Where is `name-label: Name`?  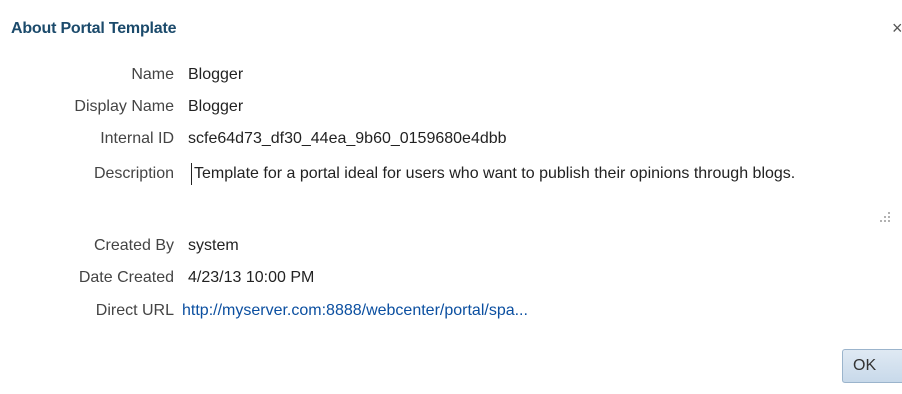
name-label: Name is located at coordinates (152, 74).